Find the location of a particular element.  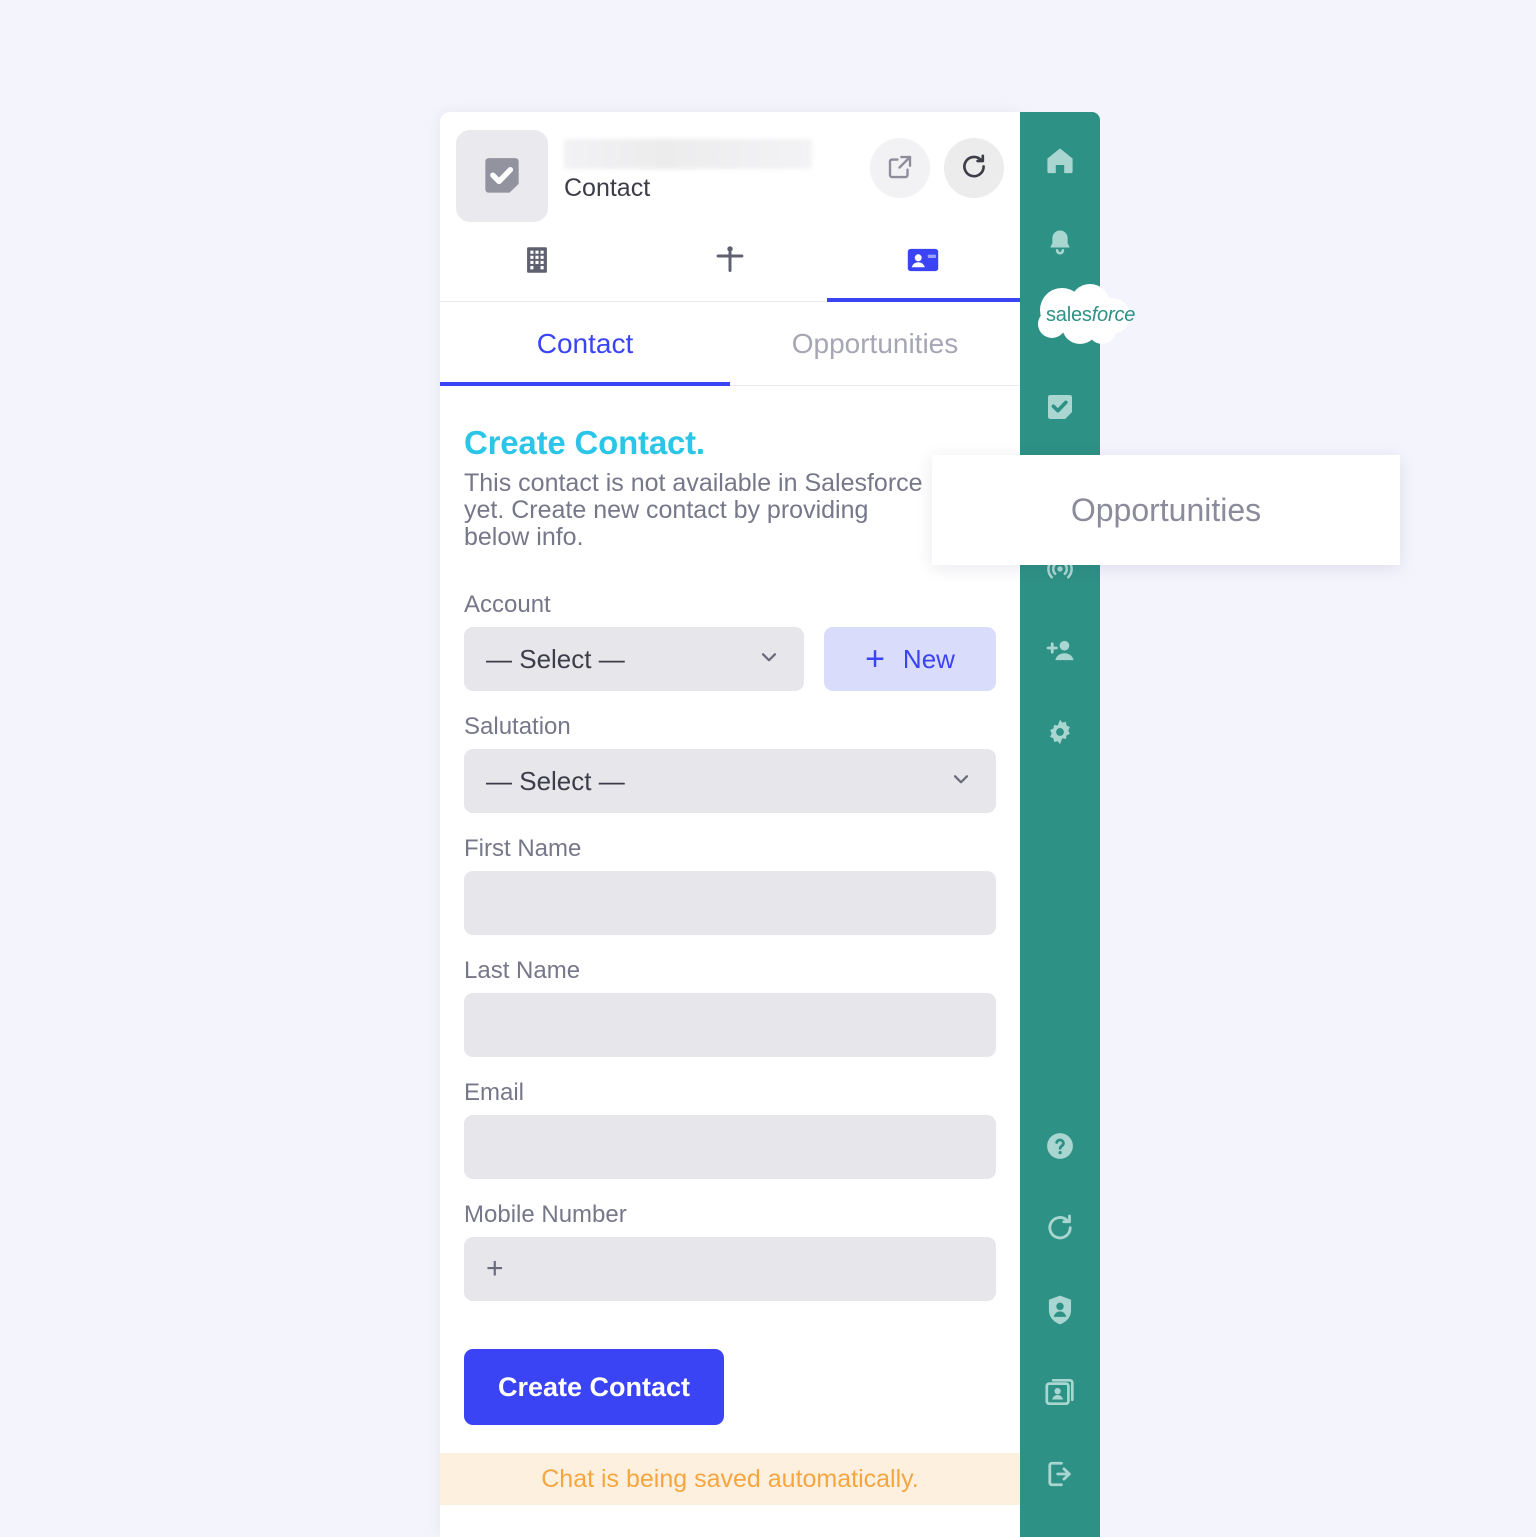

plus-icon: + is located at coordinates (875, 659).